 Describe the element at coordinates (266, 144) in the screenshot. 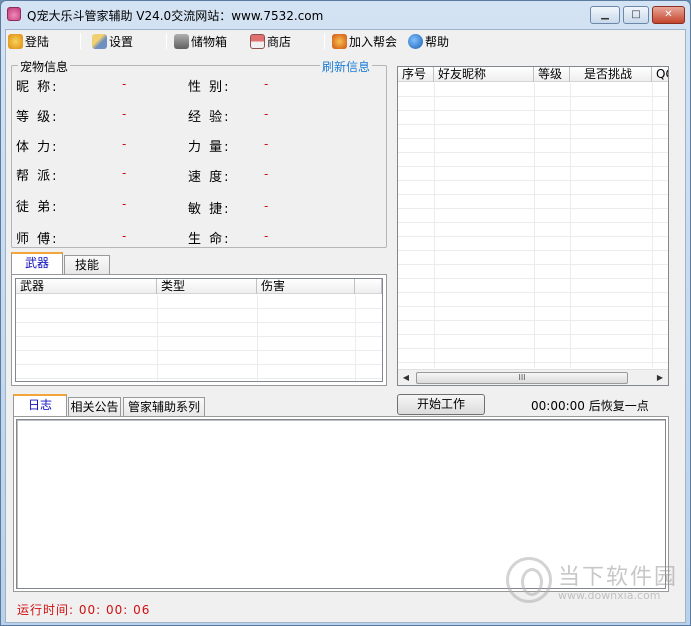

I see `strength-value: -` at that location.